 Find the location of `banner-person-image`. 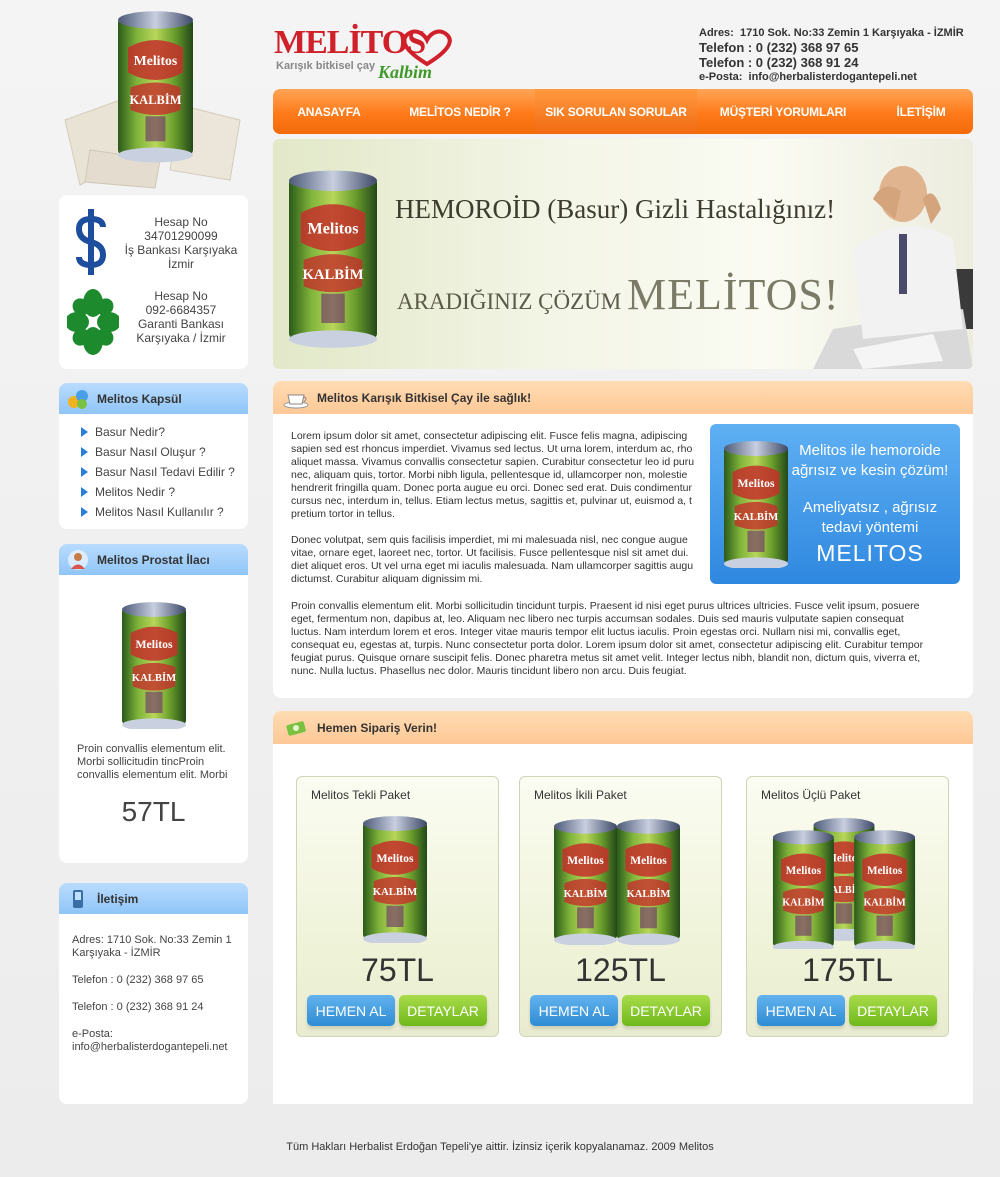

banner-person-image is located at coordinates (893, 267).